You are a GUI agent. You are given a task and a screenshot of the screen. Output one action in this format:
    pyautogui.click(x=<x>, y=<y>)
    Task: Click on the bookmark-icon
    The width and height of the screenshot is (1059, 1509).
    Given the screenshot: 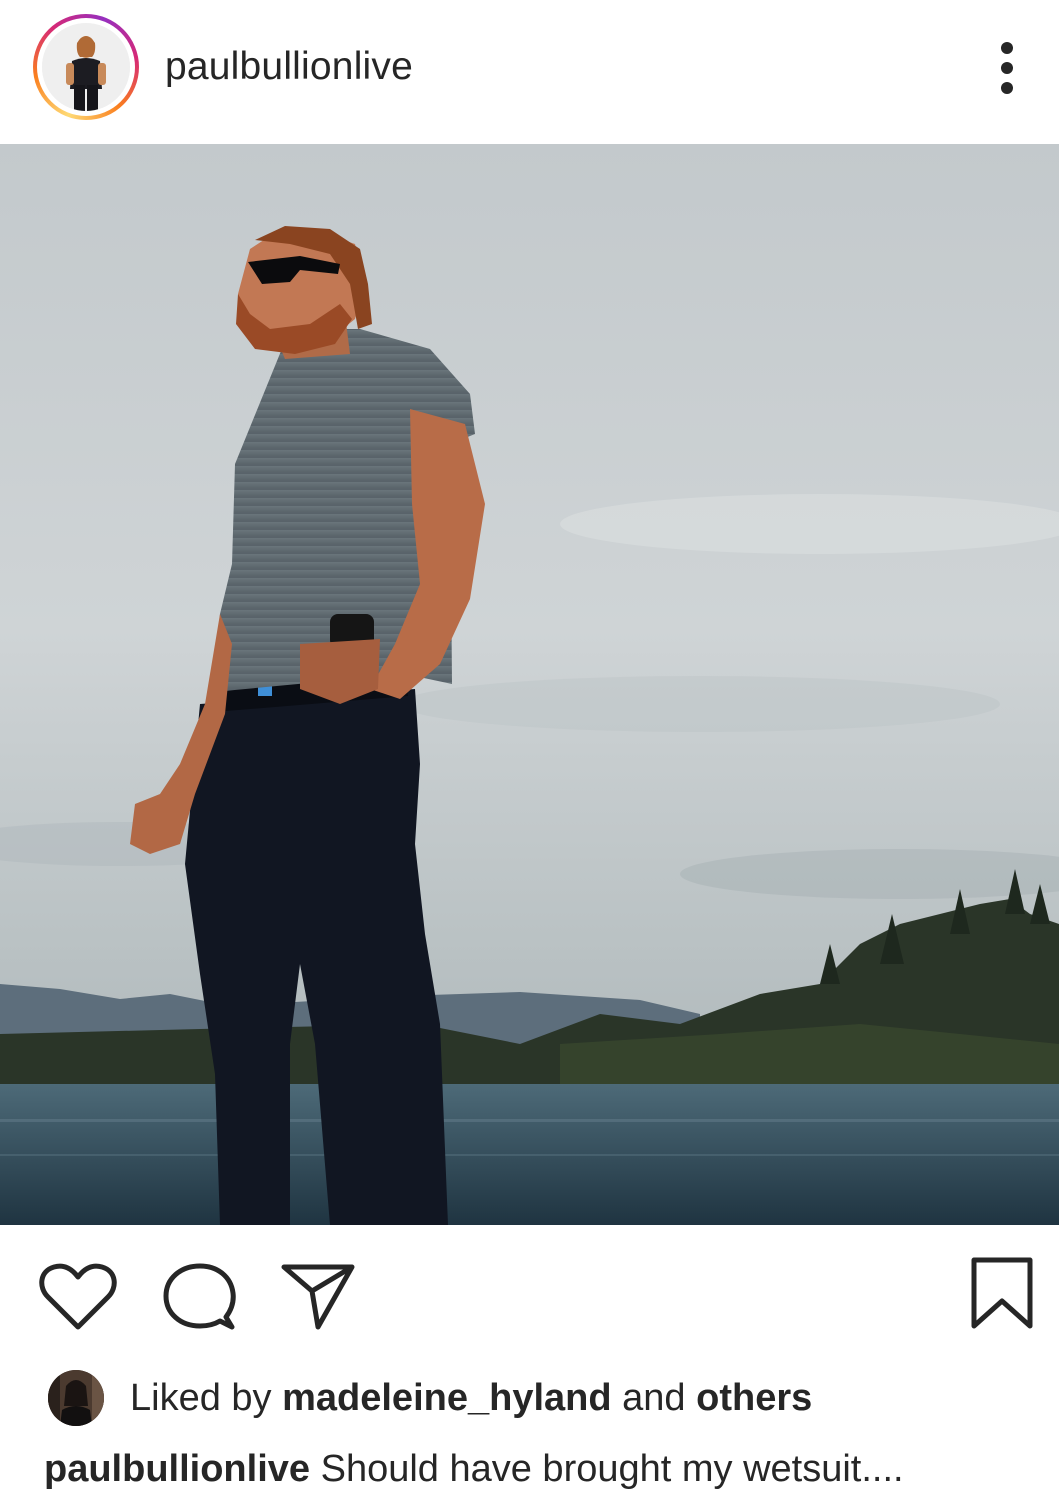 What is the action you would take?
    pyautogui.click(x=1002, y=1293)
    